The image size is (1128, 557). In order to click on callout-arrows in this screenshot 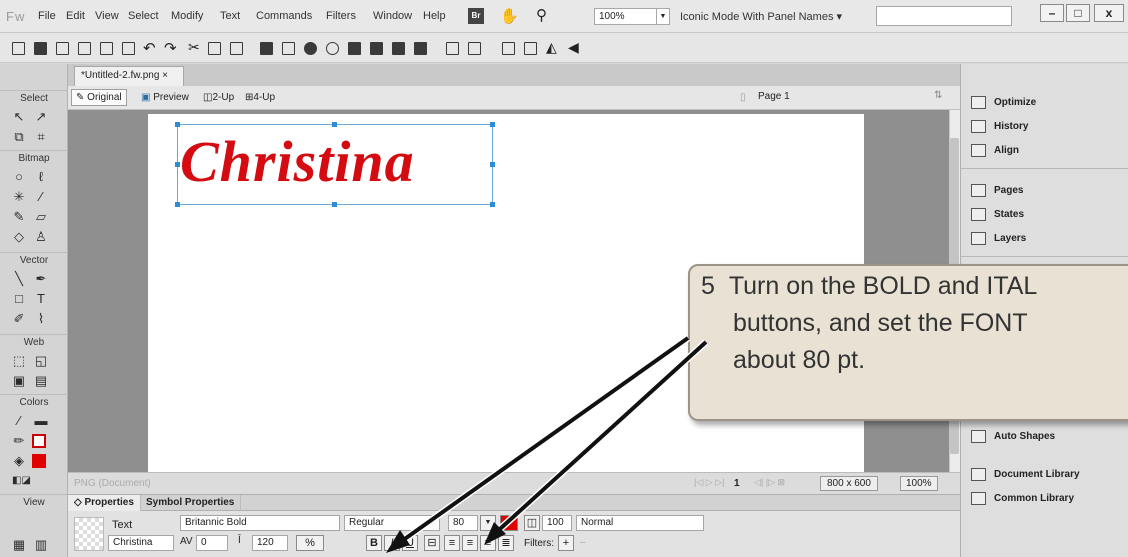, I will do `click(547, 444)`.